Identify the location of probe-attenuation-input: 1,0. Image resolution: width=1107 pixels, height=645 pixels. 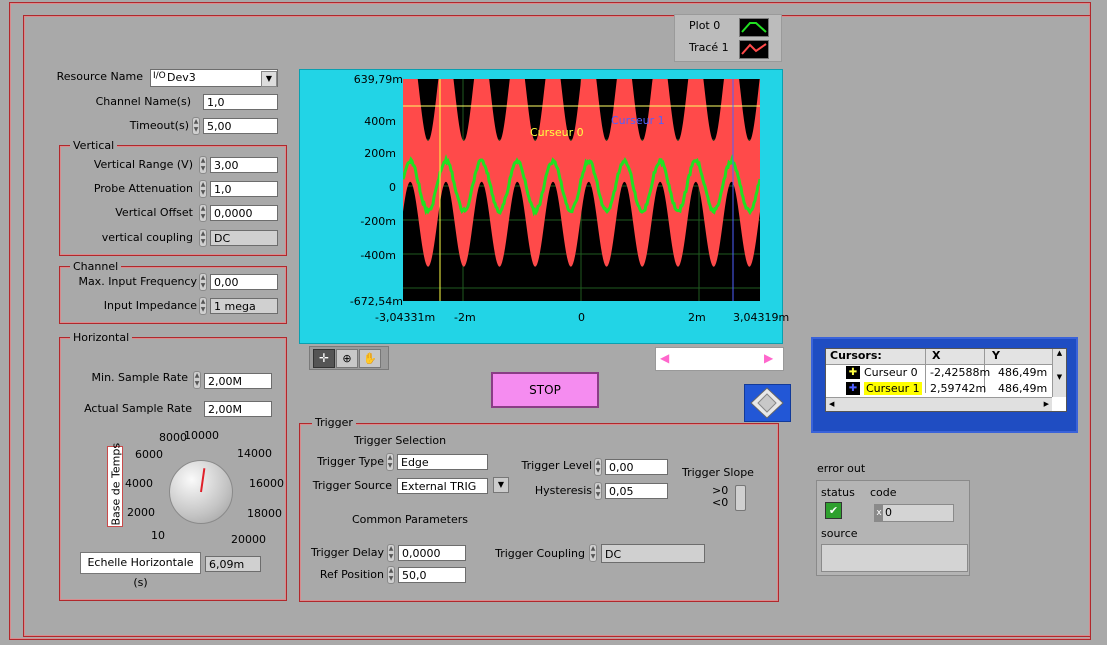
(244, 189).